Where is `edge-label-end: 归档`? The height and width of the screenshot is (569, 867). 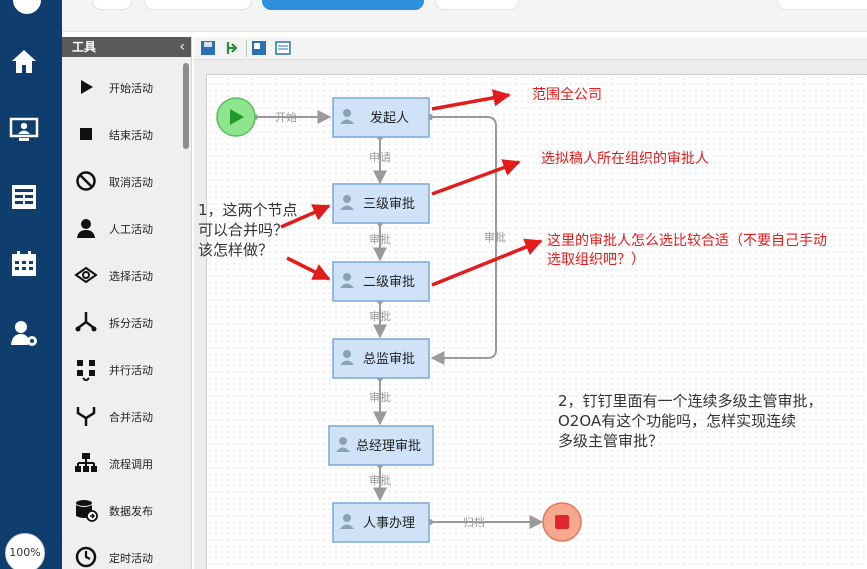
edge-label-end: 归档 is located at coordinates (474, 522).